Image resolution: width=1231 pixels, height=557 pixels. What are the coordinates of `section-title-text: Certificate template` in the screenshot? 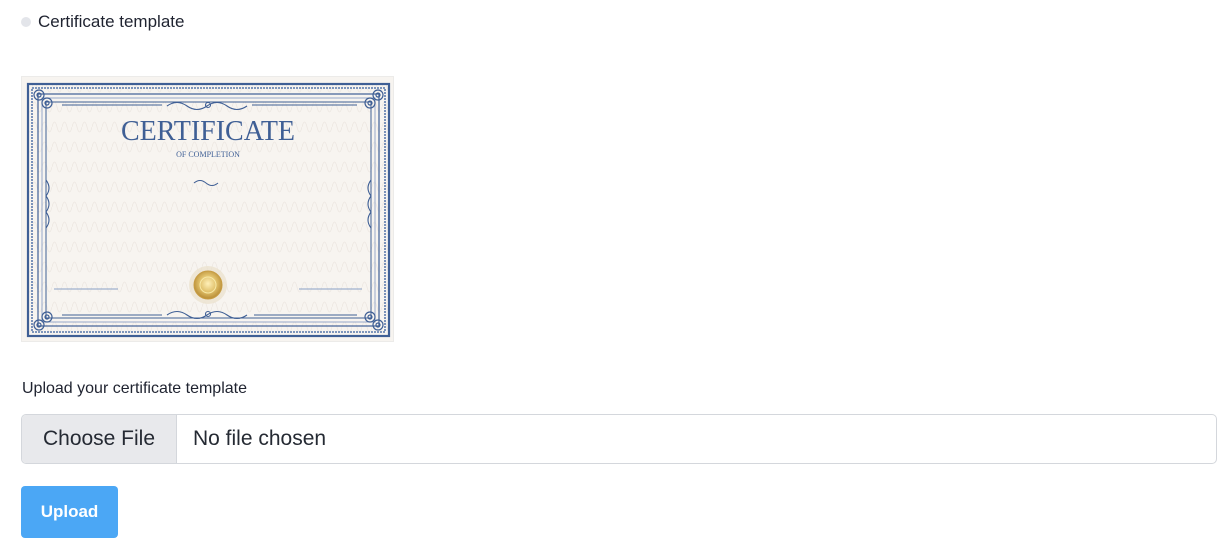 It's located at (111, 21).